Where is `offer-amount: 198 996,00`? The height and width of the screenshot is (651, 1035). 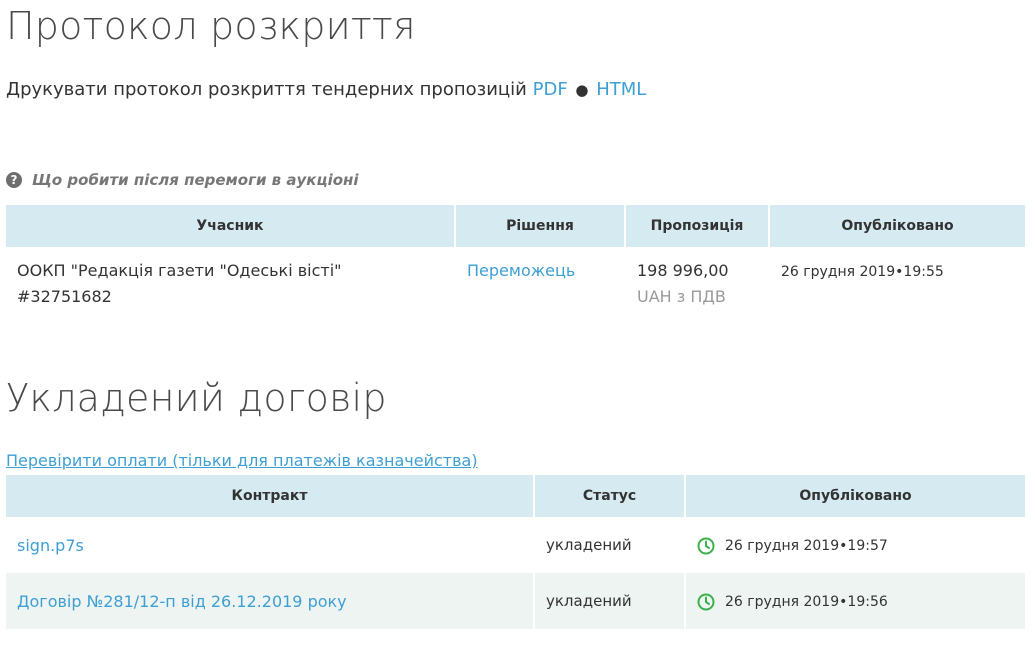 offer-amount: 198 996,00 is located at coordinates (683, 270).